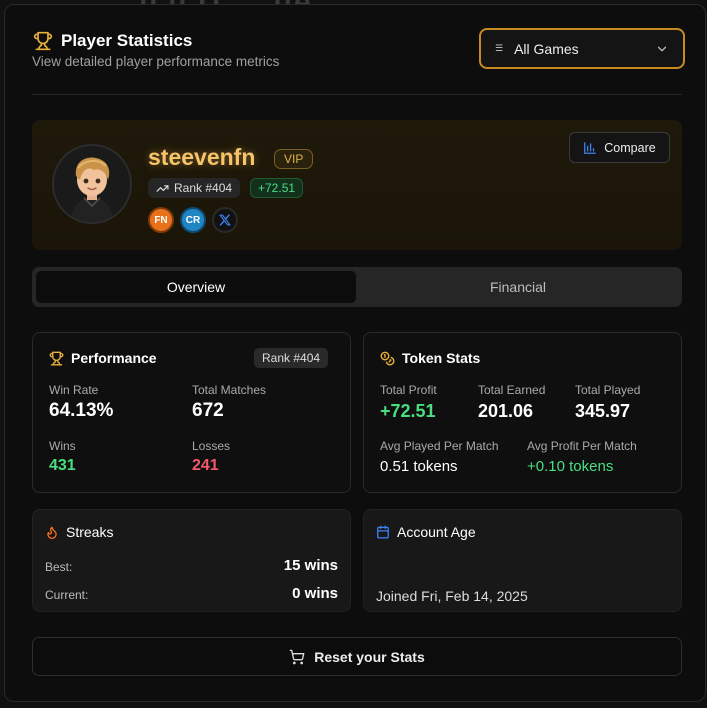  What do you see at coordinates (408, 390) in the screenshot?
I see `total-profit-label: Total Profit` at bounding box center [408, 390].